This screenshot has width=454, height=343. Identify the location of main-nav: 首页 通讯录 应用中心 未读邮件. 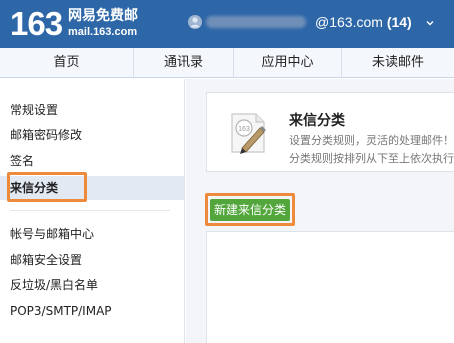
(227, 63).